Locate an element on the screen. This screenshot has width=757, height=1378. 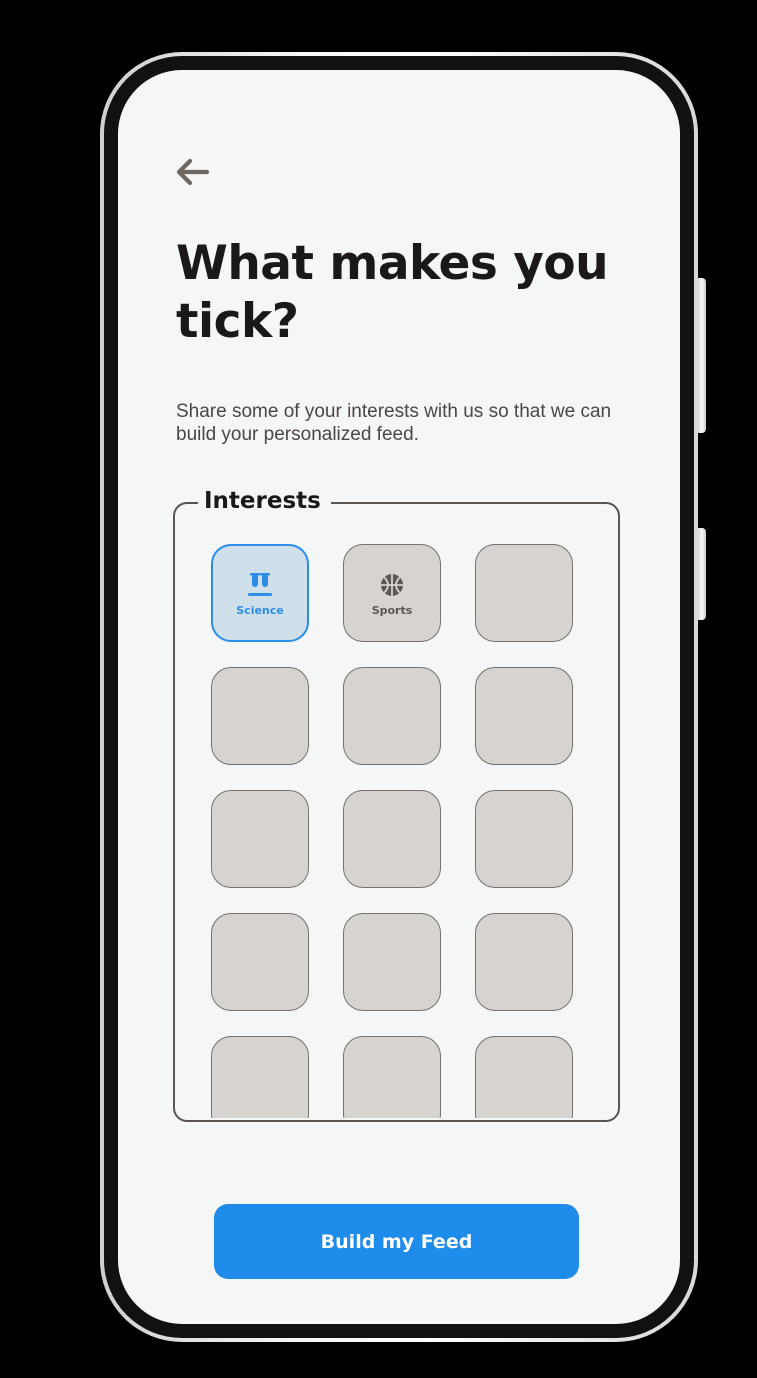
arrow-left-icon is located at coordinates (193, 172).